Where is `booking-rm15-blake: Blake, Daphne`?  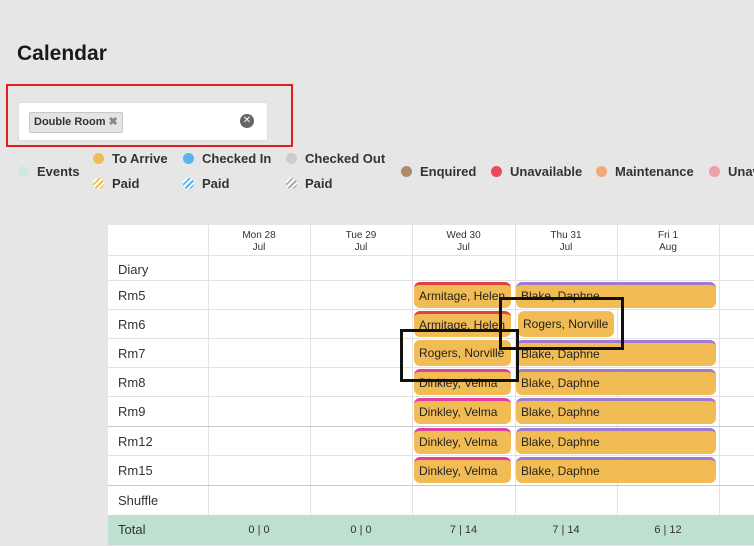 booking-rm15-blake: Blake, Daphne is located at coordinates (616, 470).